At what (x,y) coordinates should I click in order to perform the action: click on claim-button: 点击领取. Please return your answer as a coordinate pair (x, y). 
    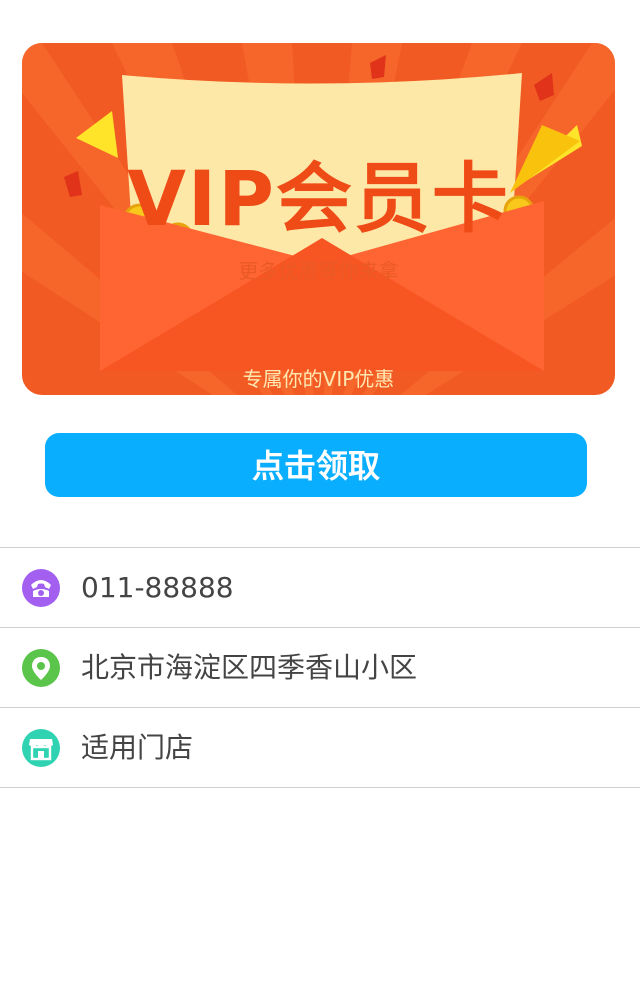
    Looking at the image, I should click on (316, 465).